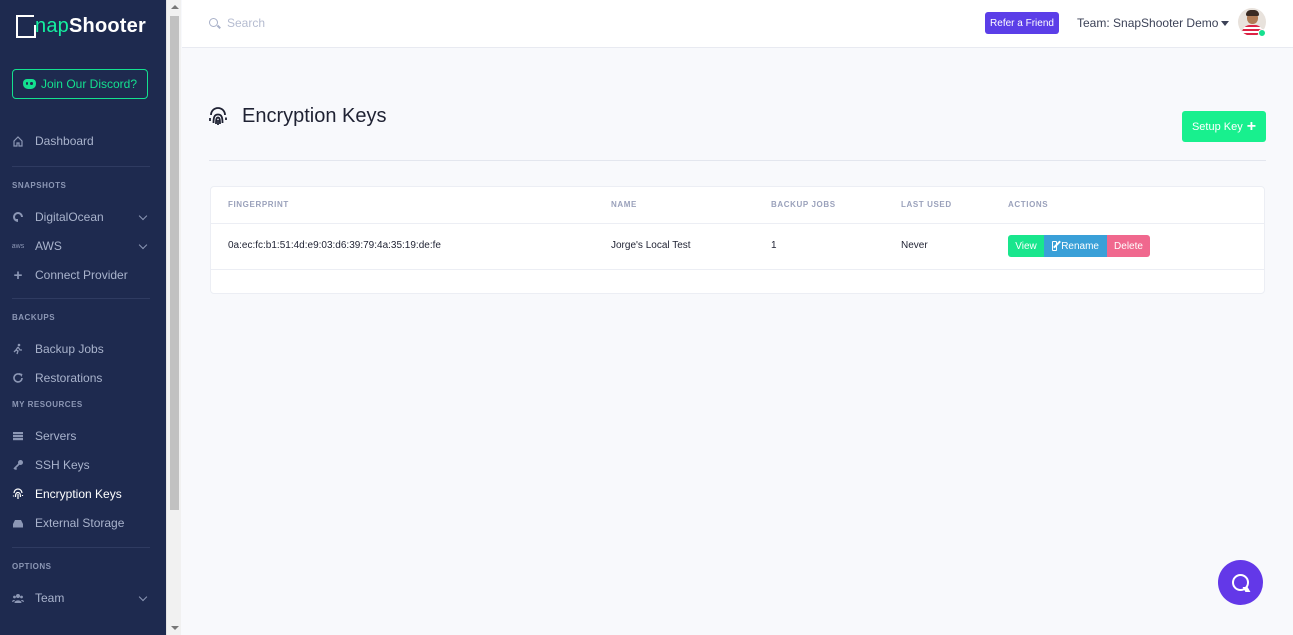 Image resolution: width=1293 pixels, height=635 pixels. What do you see at coordinates (651, 245) in the screenshot?
I see `cell-name: Jorge's Local Test` at bounding box center [651, 245].